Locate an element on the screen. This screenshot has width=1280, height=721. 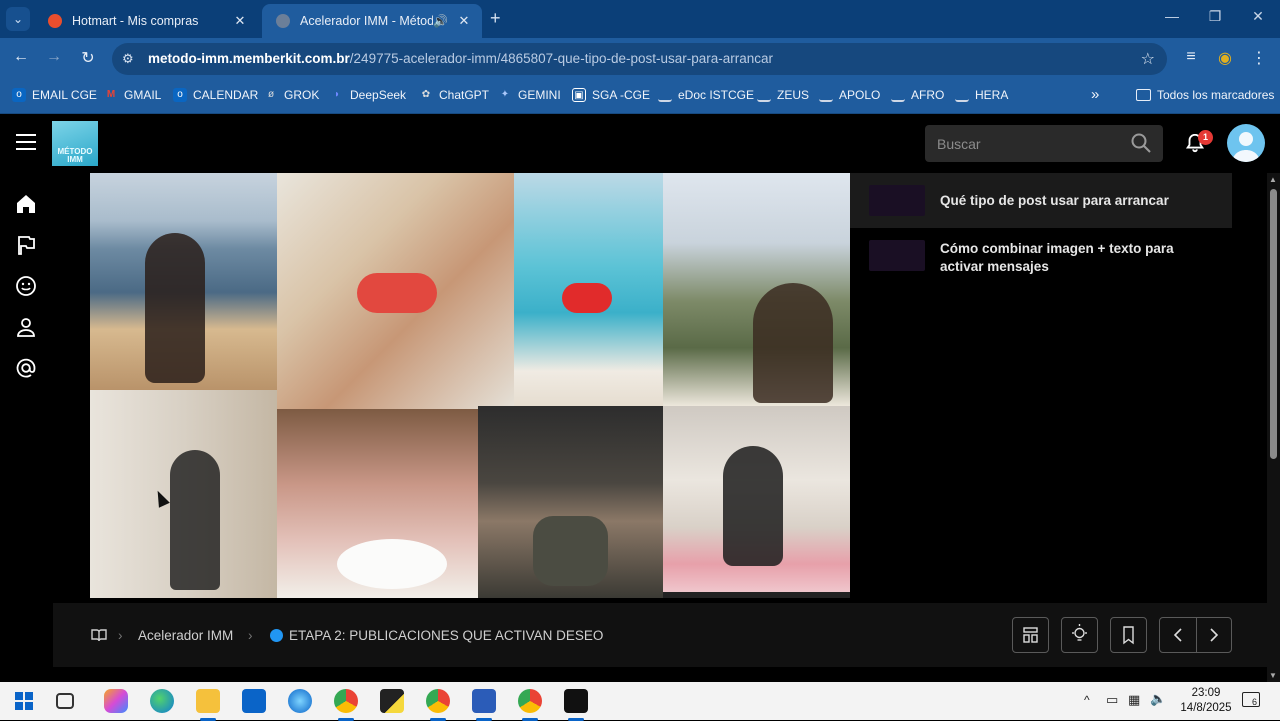
all-bookmarks-folder: Todos los marcadores is located at coordinates (1205, 95).